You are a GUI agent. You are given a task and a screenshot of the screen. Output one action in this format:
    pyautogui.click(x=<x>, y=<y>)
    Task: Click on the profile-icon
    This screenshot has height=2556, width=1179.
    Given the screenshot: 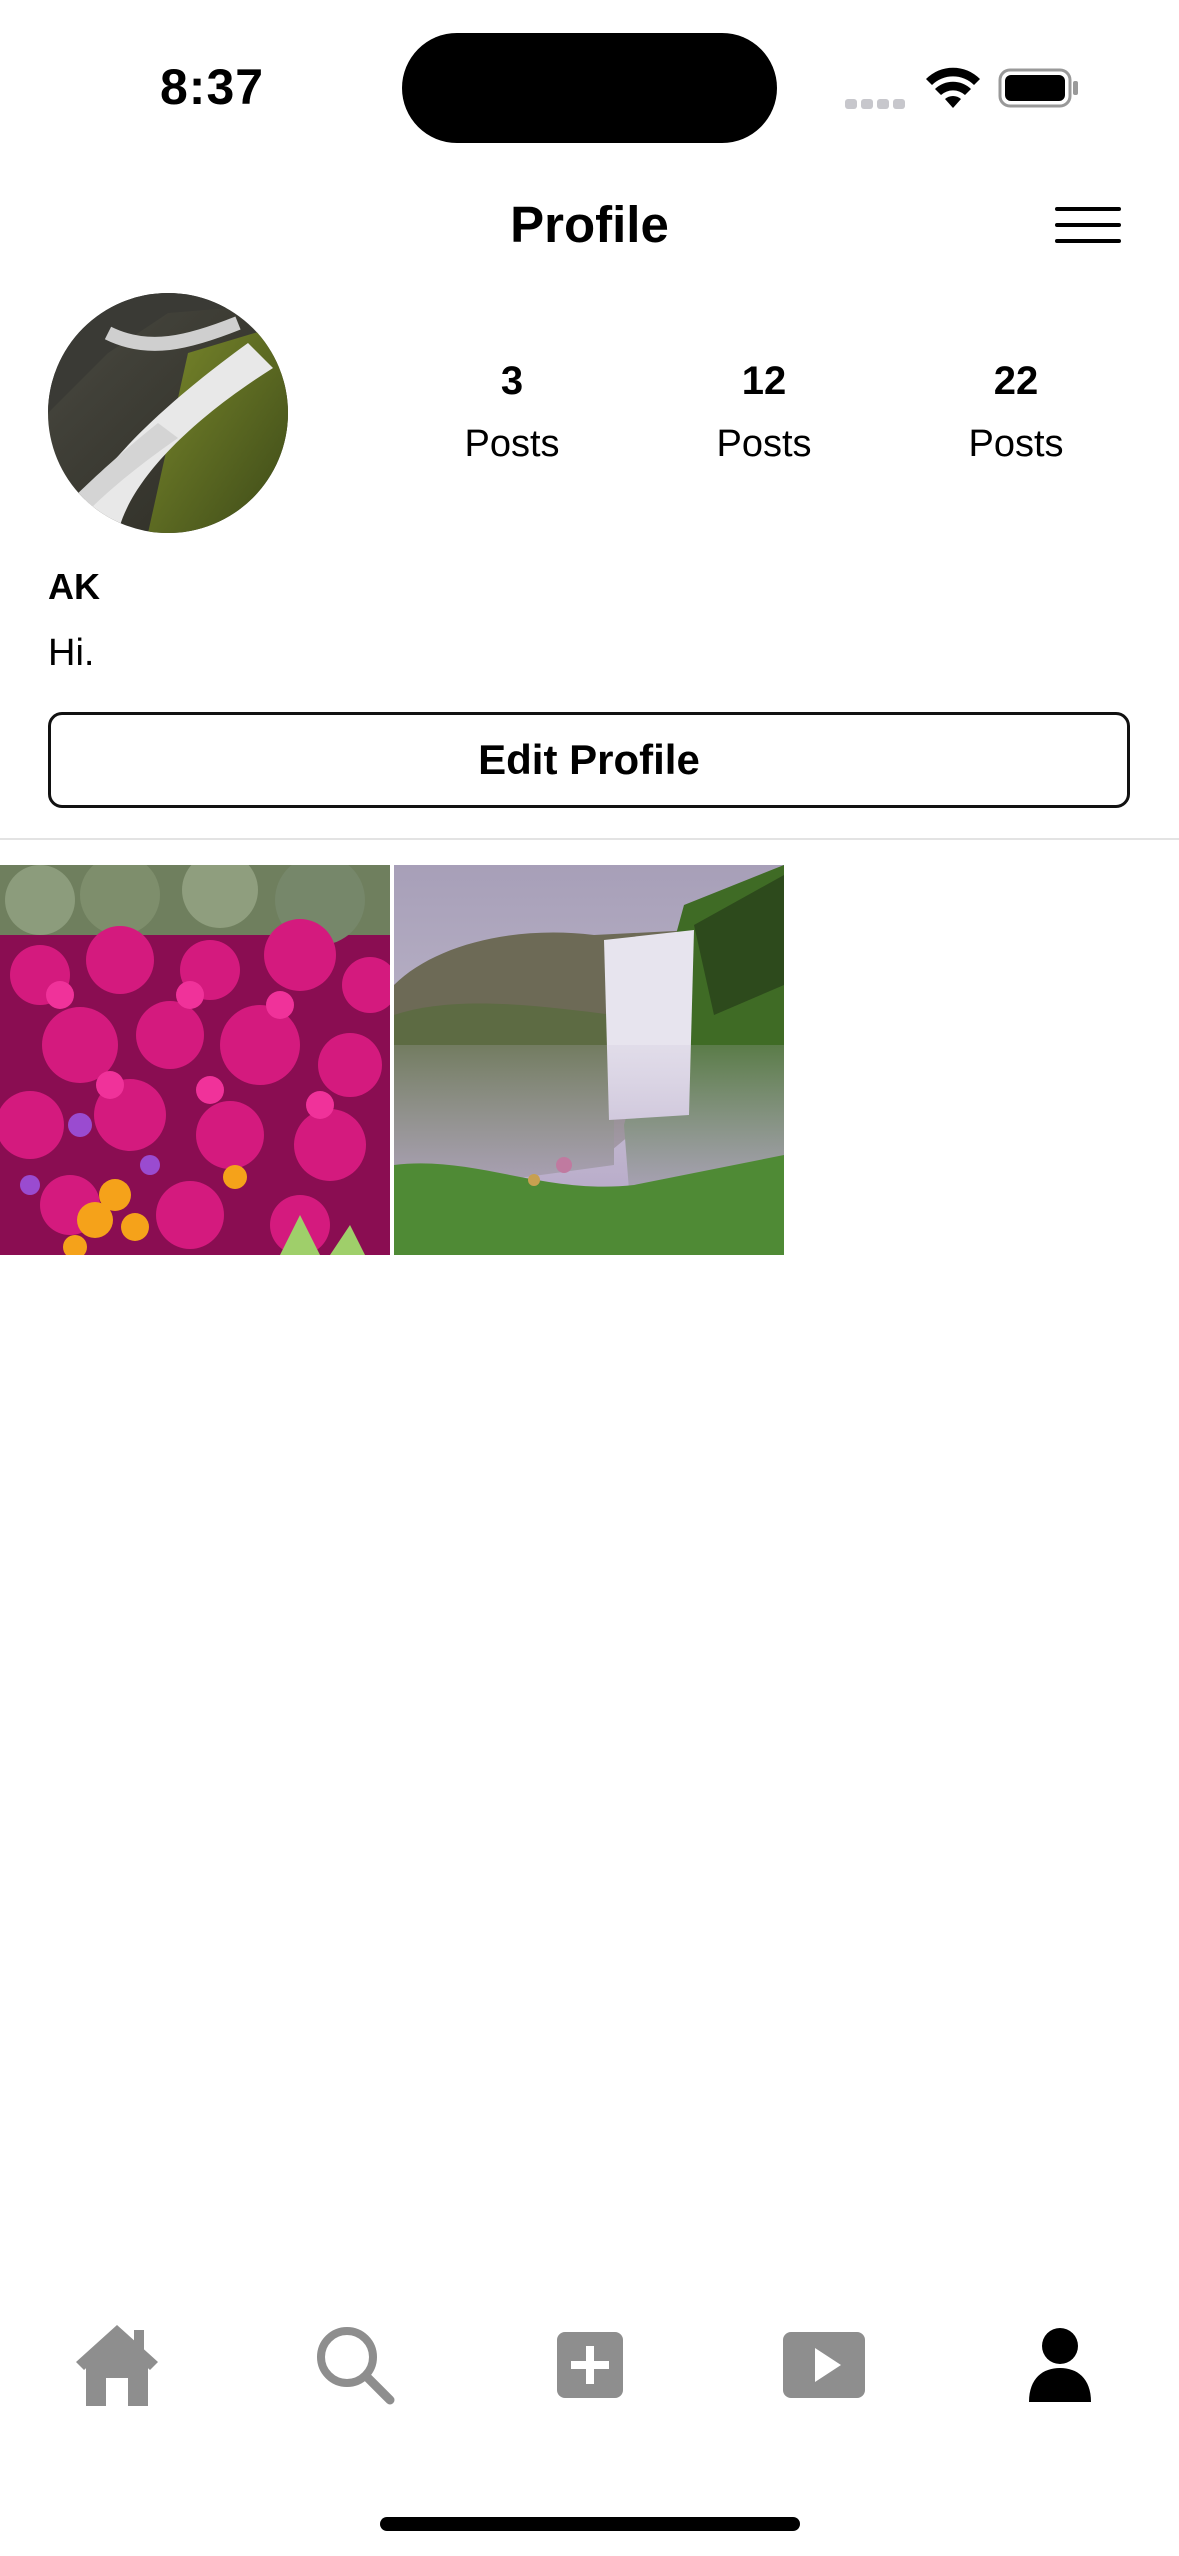 What is the action you would take?
    pyautogui.click(x=1060, y=2365)
    